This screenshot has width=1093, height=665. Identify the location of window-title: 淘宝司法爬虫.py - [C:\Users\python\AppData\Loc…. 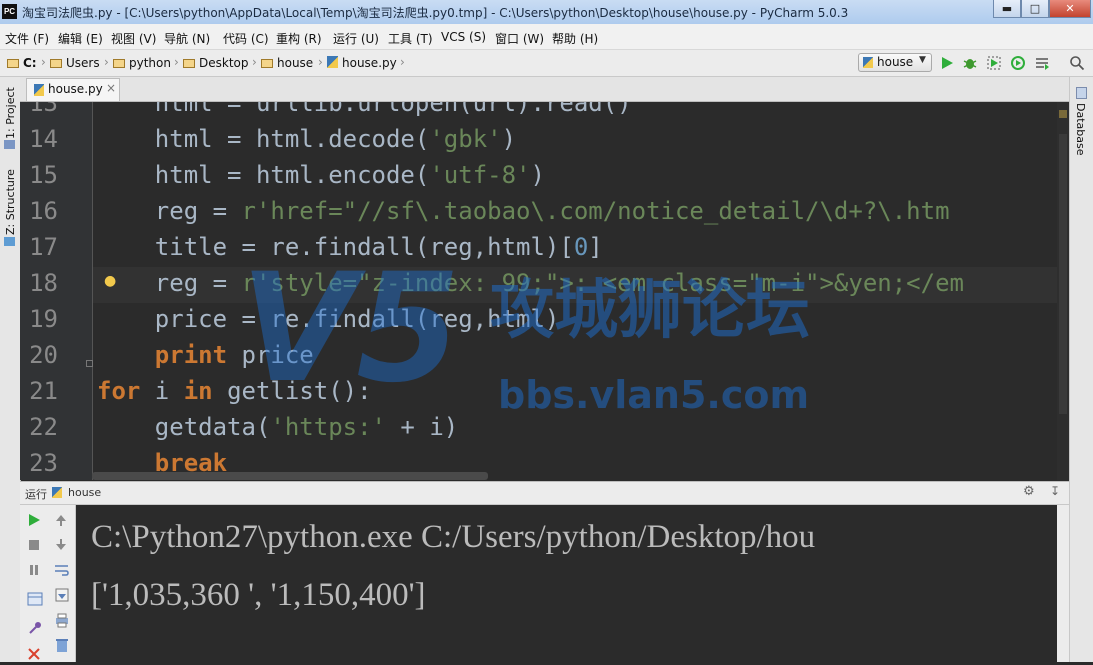
(435, 13).